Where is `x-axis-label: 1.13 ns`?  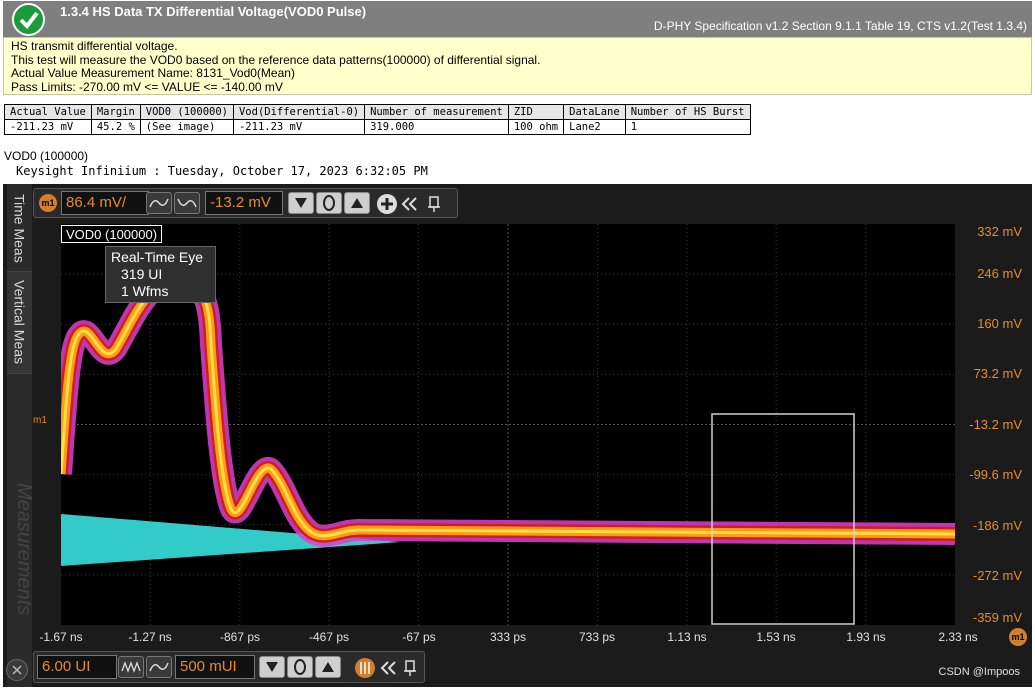
x-axis-label: 1.13 ns is located at coordinates (687, 637).